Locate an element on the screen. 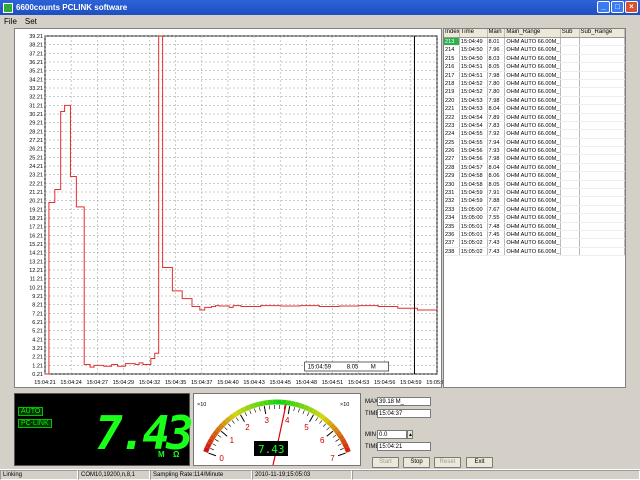  menu-set: Set is located at coordinates (31, 21).